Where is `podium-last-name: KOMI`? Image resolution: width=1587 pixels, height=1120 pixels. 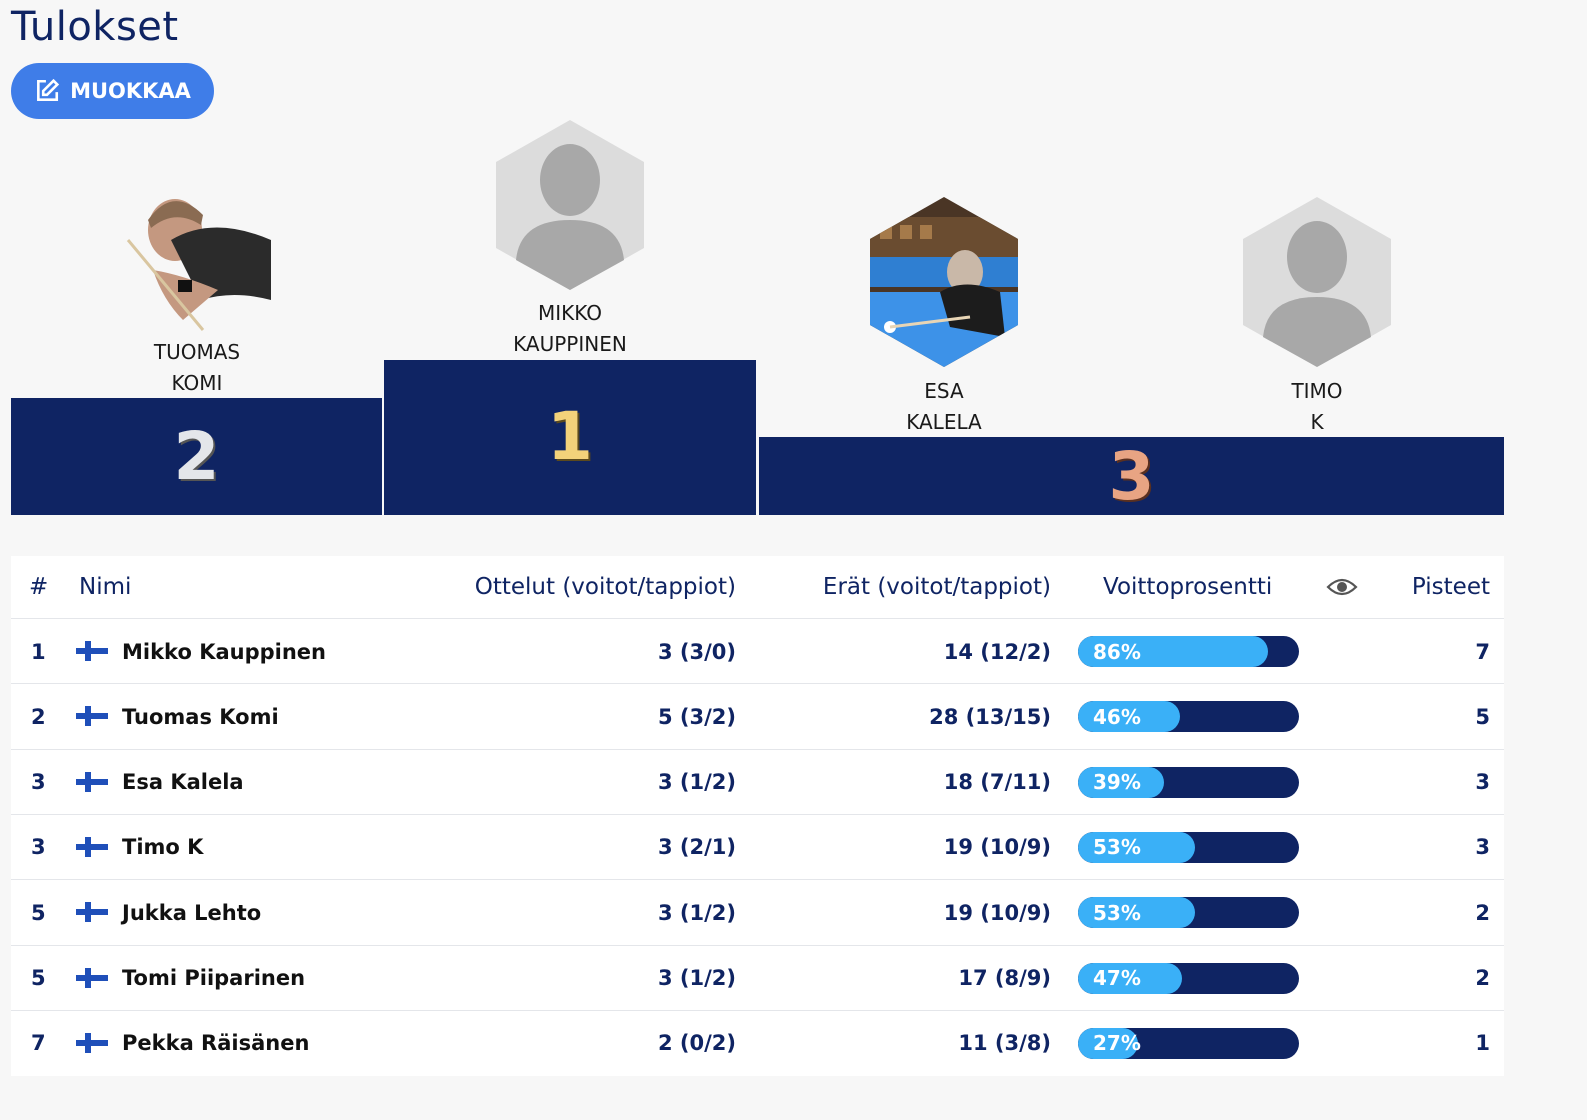 podium-last-name: KOMI is located at coordinates (197, 383).